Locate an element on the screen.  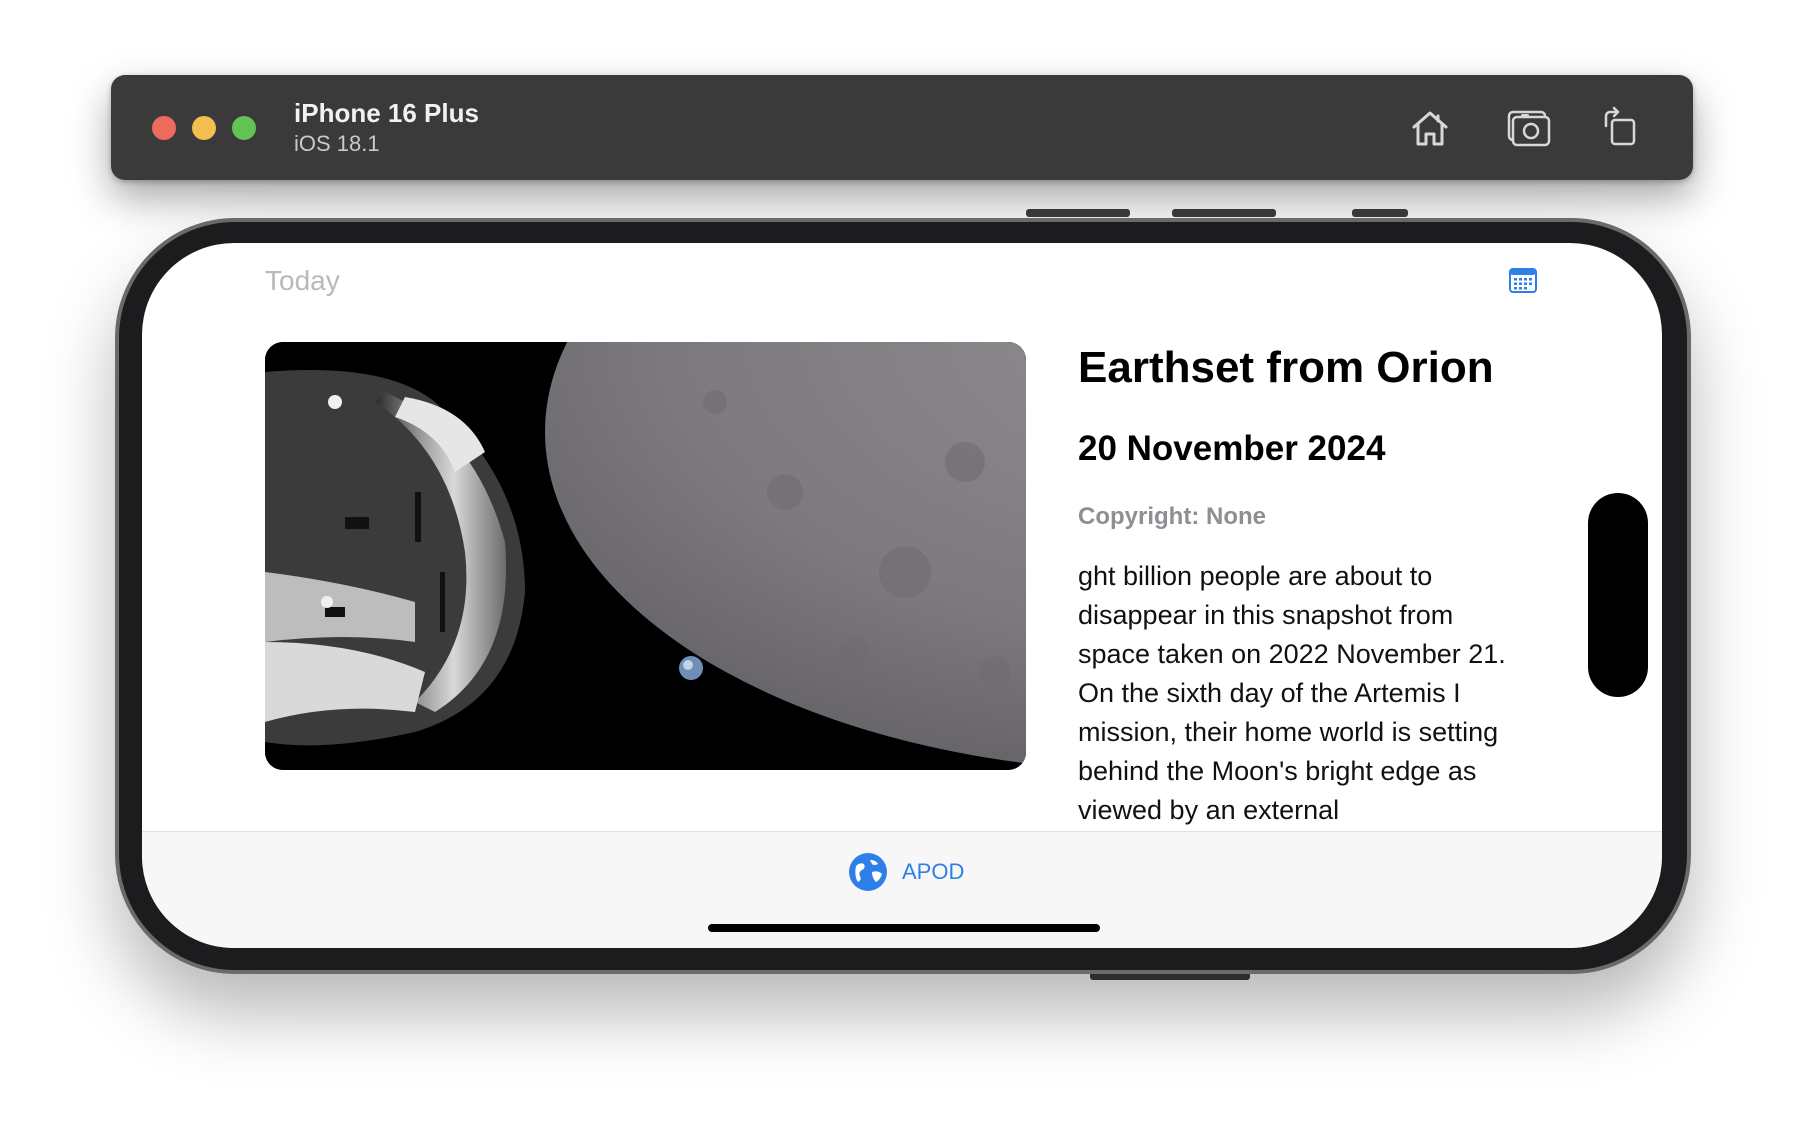
screenshot-button is located at coordinates (1529, 128).